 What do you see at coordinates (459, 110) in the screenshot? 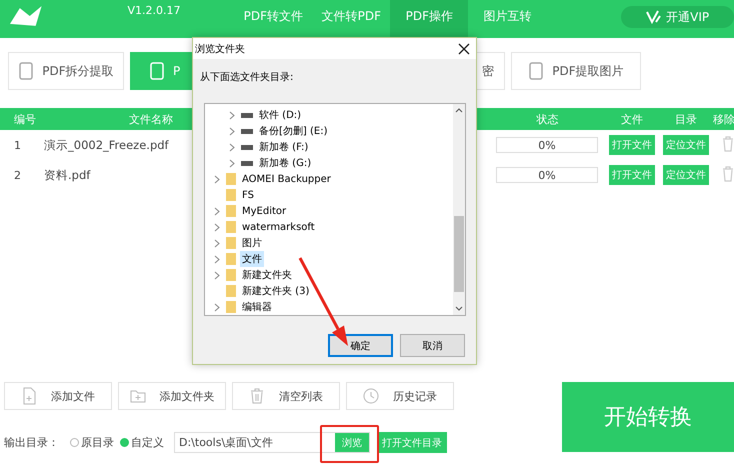
I see `scroll-up-icon` at bounding box center [459, 110].